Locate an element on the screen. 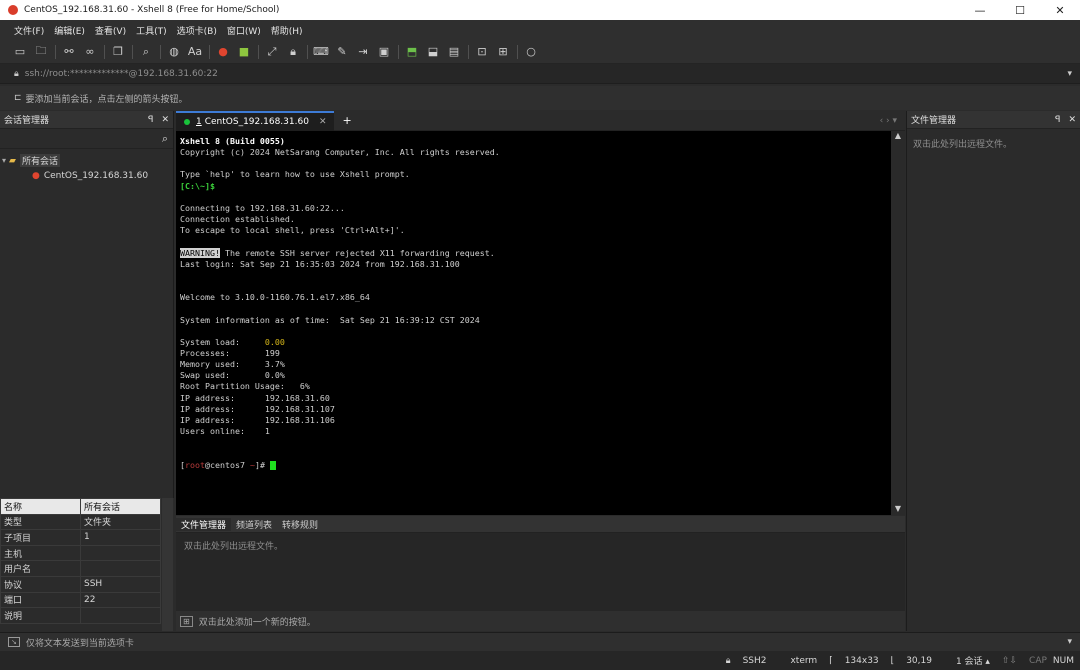 This screenshot has height=670, width=1080. tab-session: 1 CentOS_192.168.31.60 ✕ is located at coordinates (255, 120).